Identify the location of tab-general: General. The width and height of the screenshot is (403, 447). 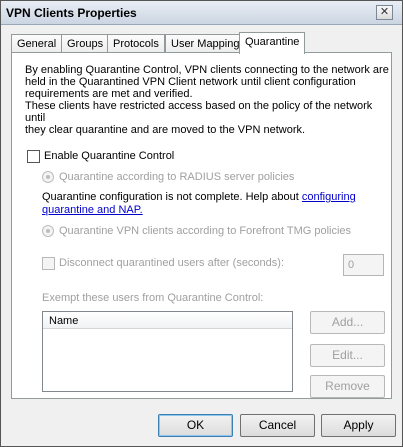
(37, 43).